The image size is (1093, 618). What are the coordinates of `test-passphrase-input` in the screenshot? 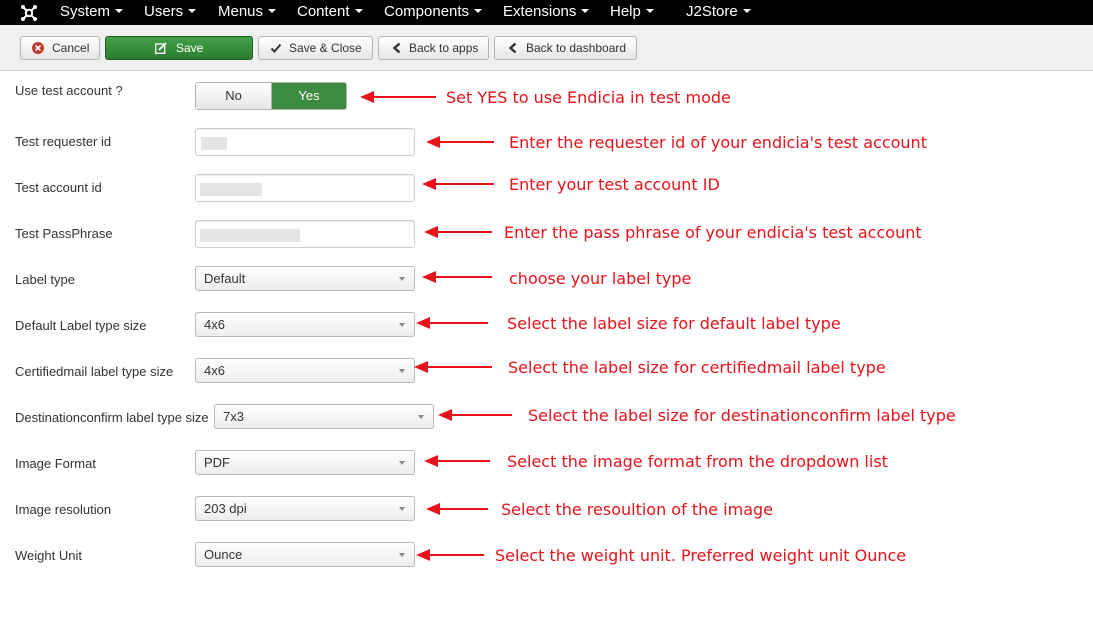 It's located at (305, 234).